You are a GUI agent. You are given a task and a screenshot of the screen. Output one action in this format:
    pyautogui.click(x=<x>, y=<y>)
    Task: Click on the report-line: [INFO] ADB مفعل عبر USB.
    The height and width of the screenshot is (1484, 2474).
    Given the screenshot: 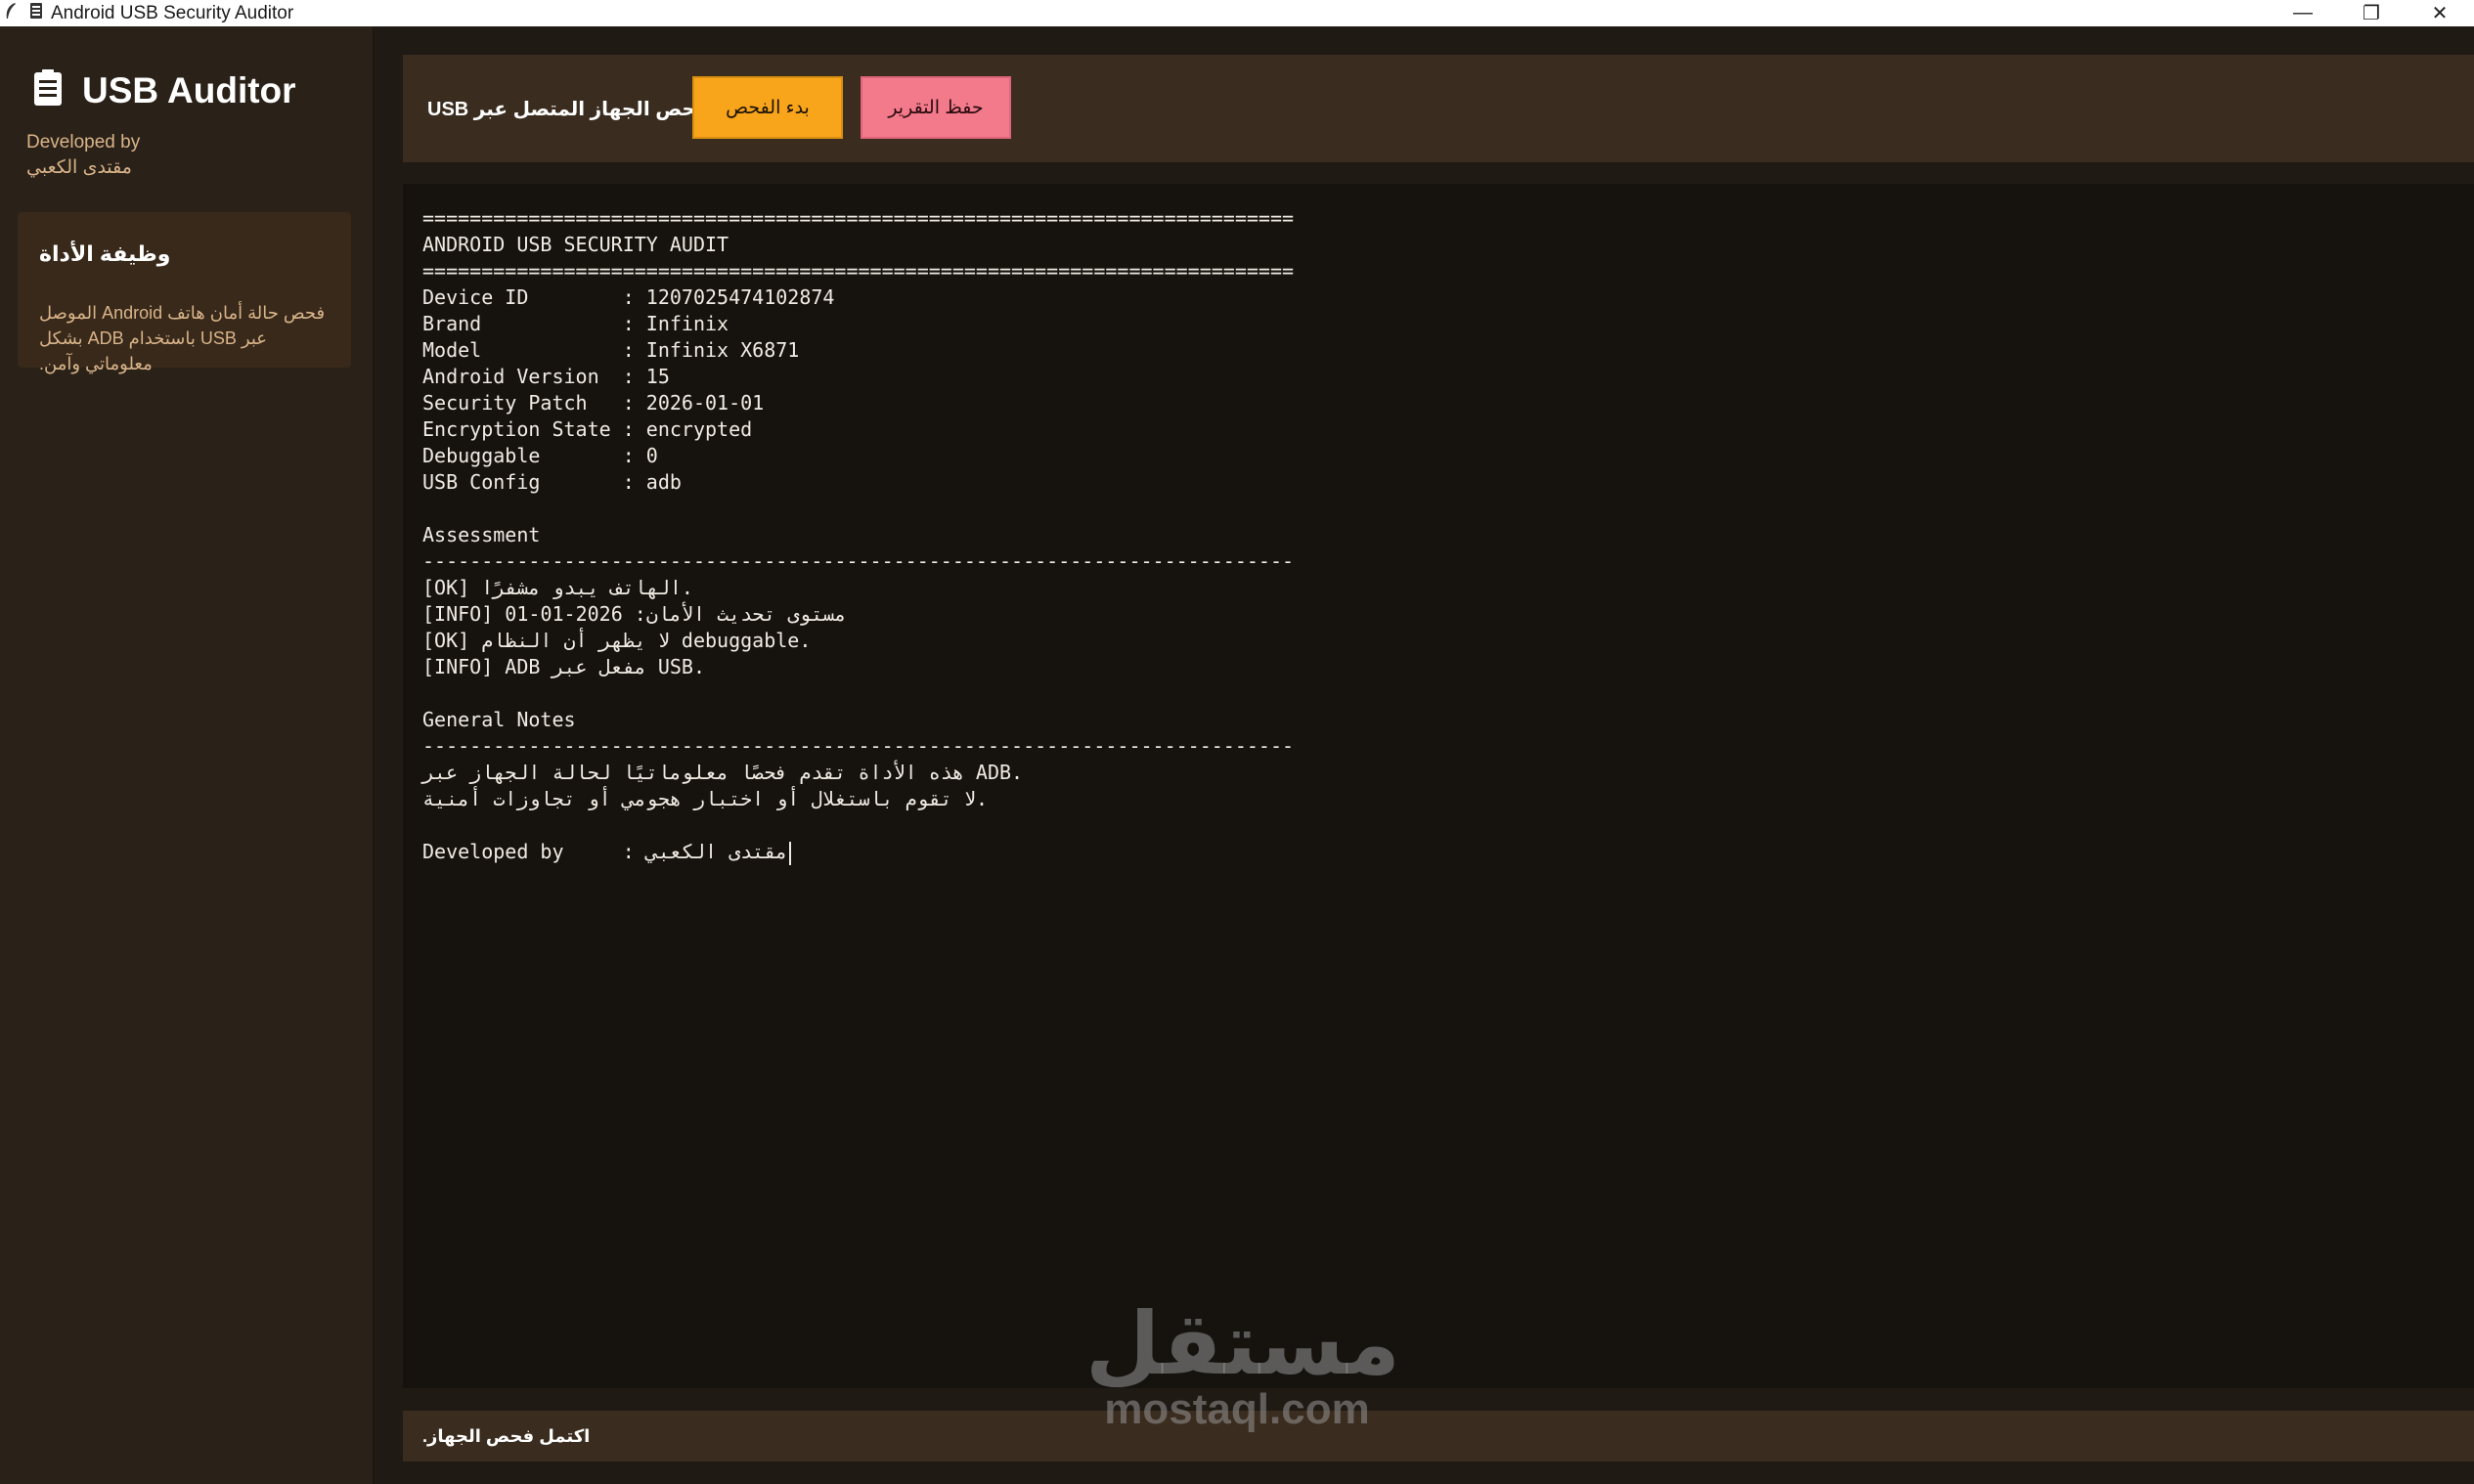 What is the action you would take?
    pyautogui.click(x=563, y=666)
    